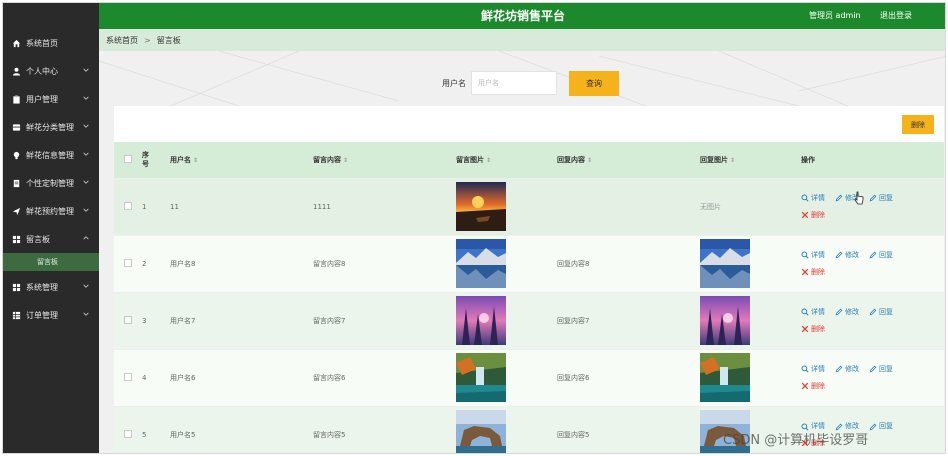 This screenshot has height=456, width=948. What do you see at coordinates (51, 43) in the screenshot?
I see `sidebar-item-home: 系统首页` at bounding box center [51, 43].